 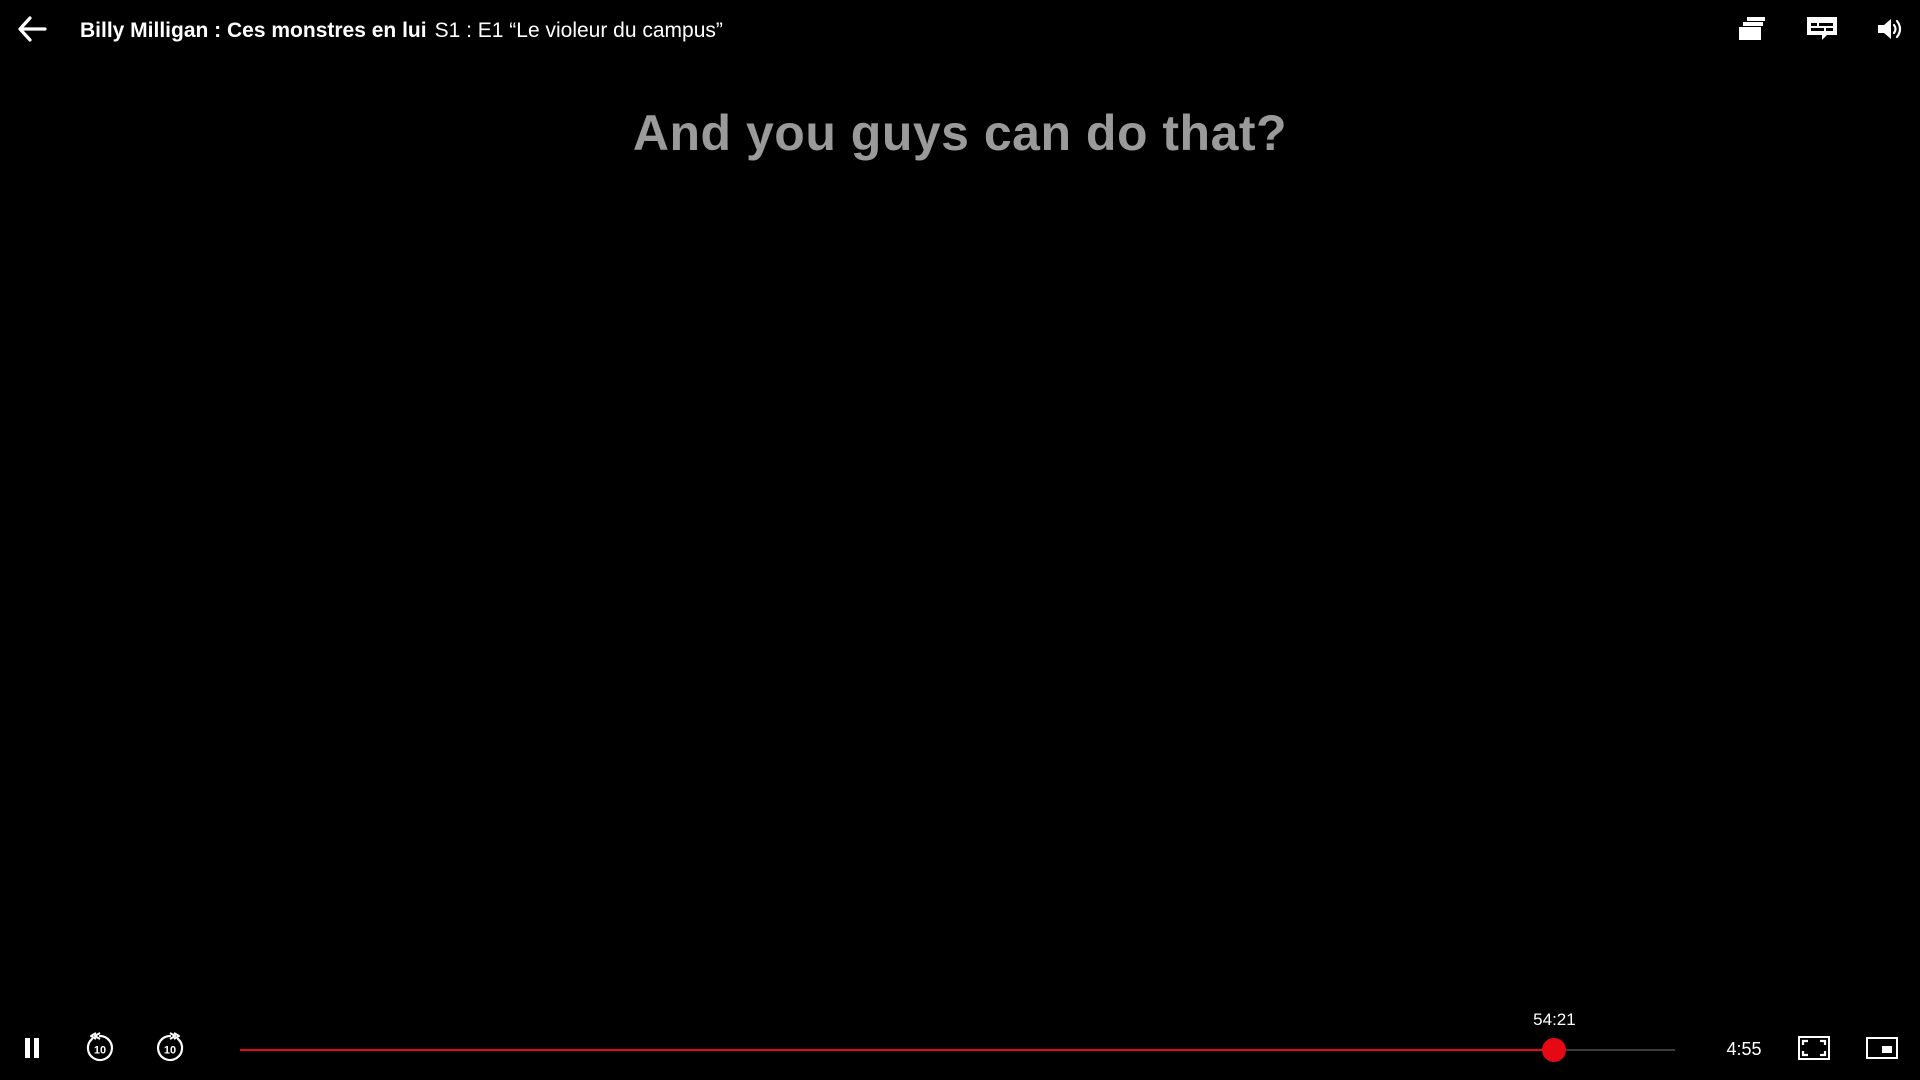 I want to click on forward-10-icon: 10, so click(x=170, y=1050).